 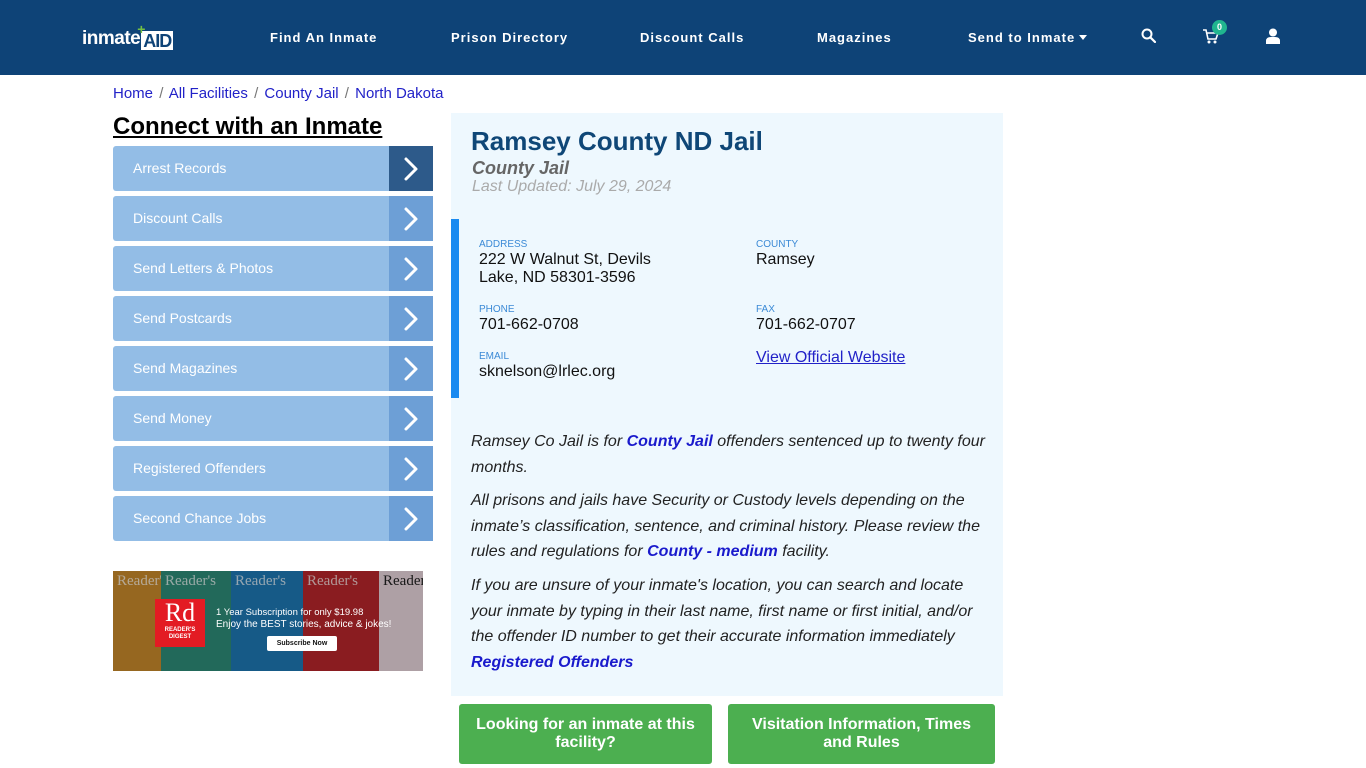 What do you see at coordinates (178, 218) in the screenshot?
I see `sidebar-item-label: Discount Calls` at bounding box center [178, 218].